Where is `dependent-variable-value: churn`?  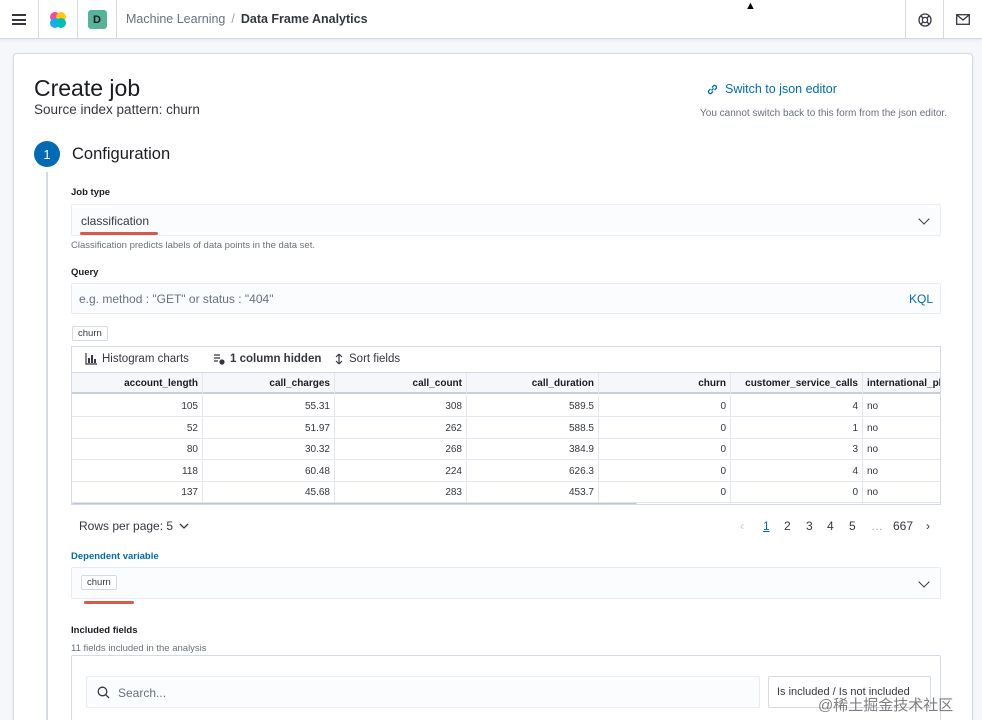
dependent-variable-value: churn is located at coordinates (99, 582).